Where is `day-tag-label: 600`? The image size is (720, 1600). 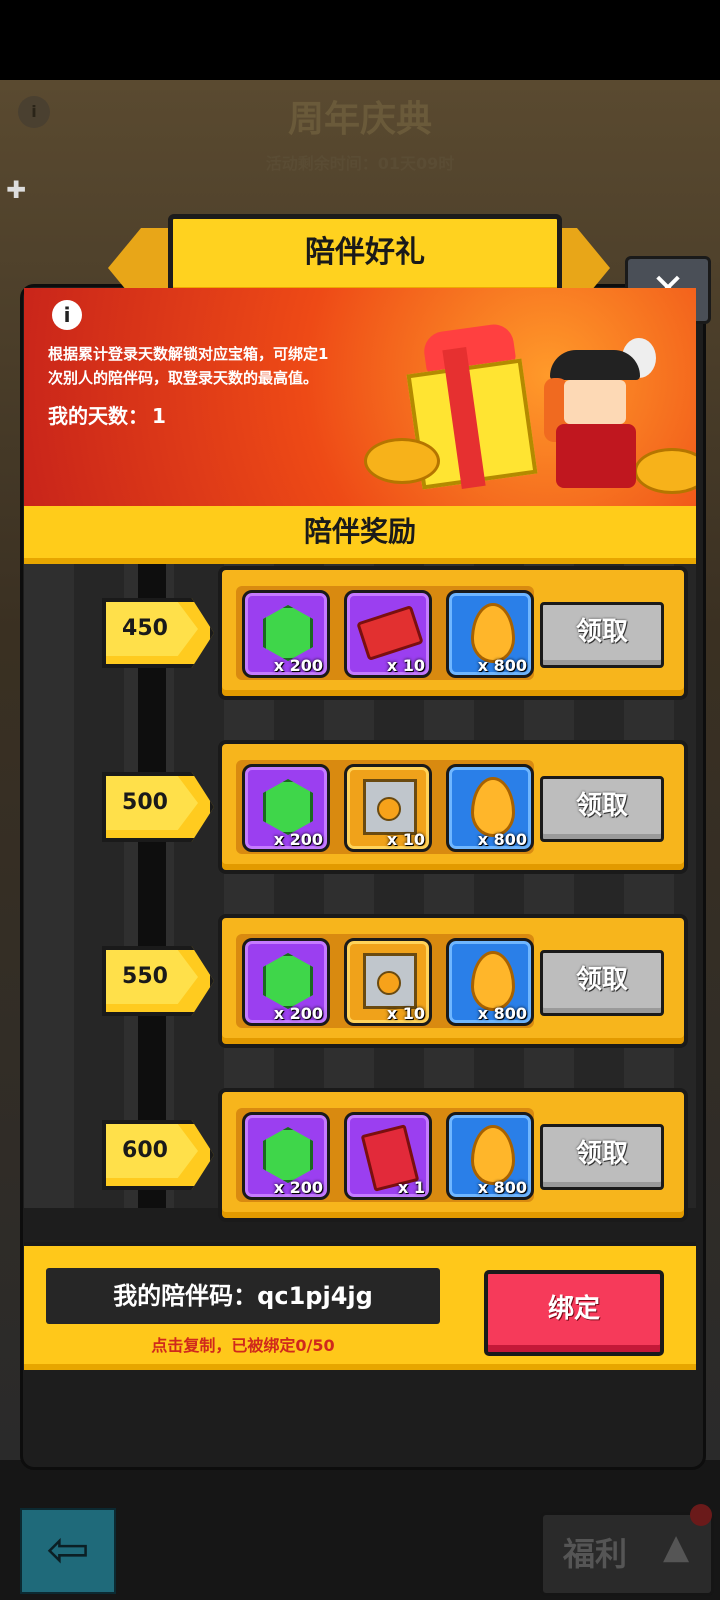 day-tag-label: 600 is located at coordinates (145, 1150).